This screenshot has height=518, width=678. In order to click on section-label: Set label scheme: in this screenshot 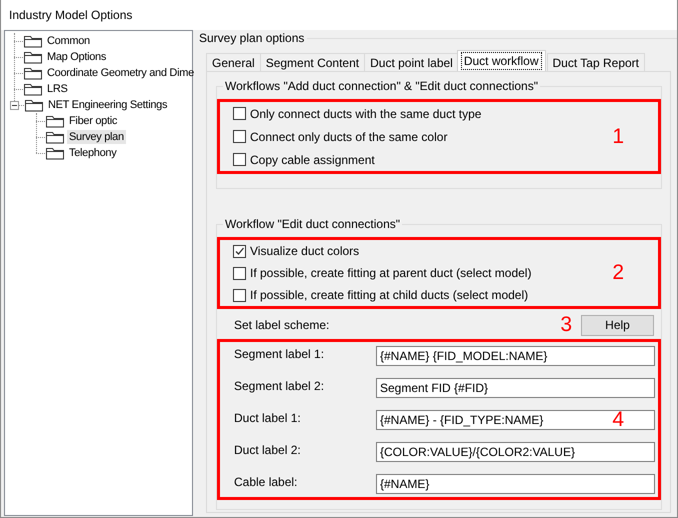, I will do `click(282, 325)`.